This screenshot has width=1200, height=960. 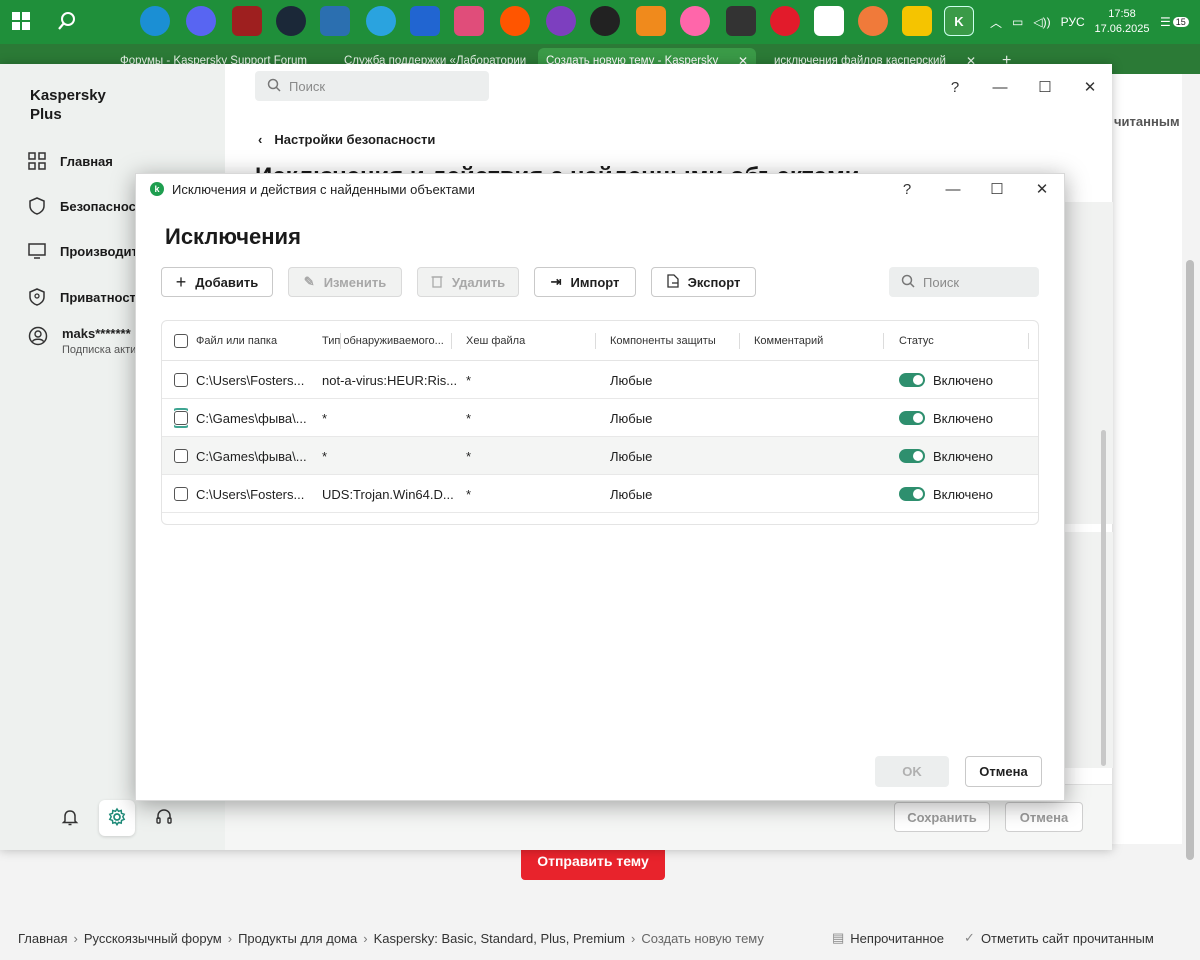 What do you see at coordinates (1041, 22) in the screenshot?
I see `volume-icon: ◁))` at bounding box center [1041, 22].